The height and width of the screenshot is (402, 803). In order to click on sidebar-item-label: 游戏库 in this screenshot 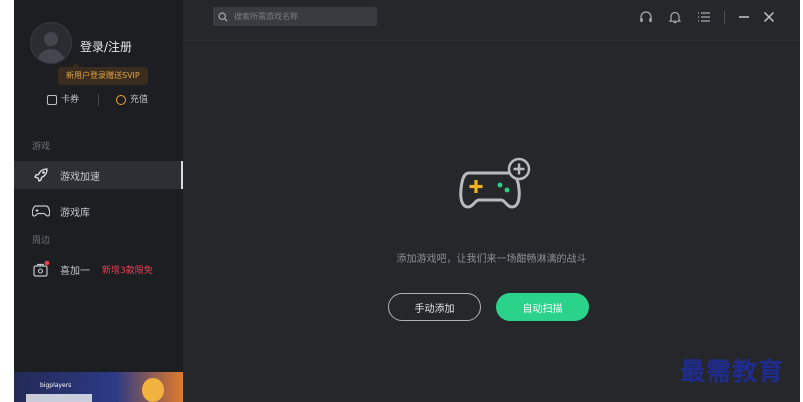, I will do `click(75, 213)`.